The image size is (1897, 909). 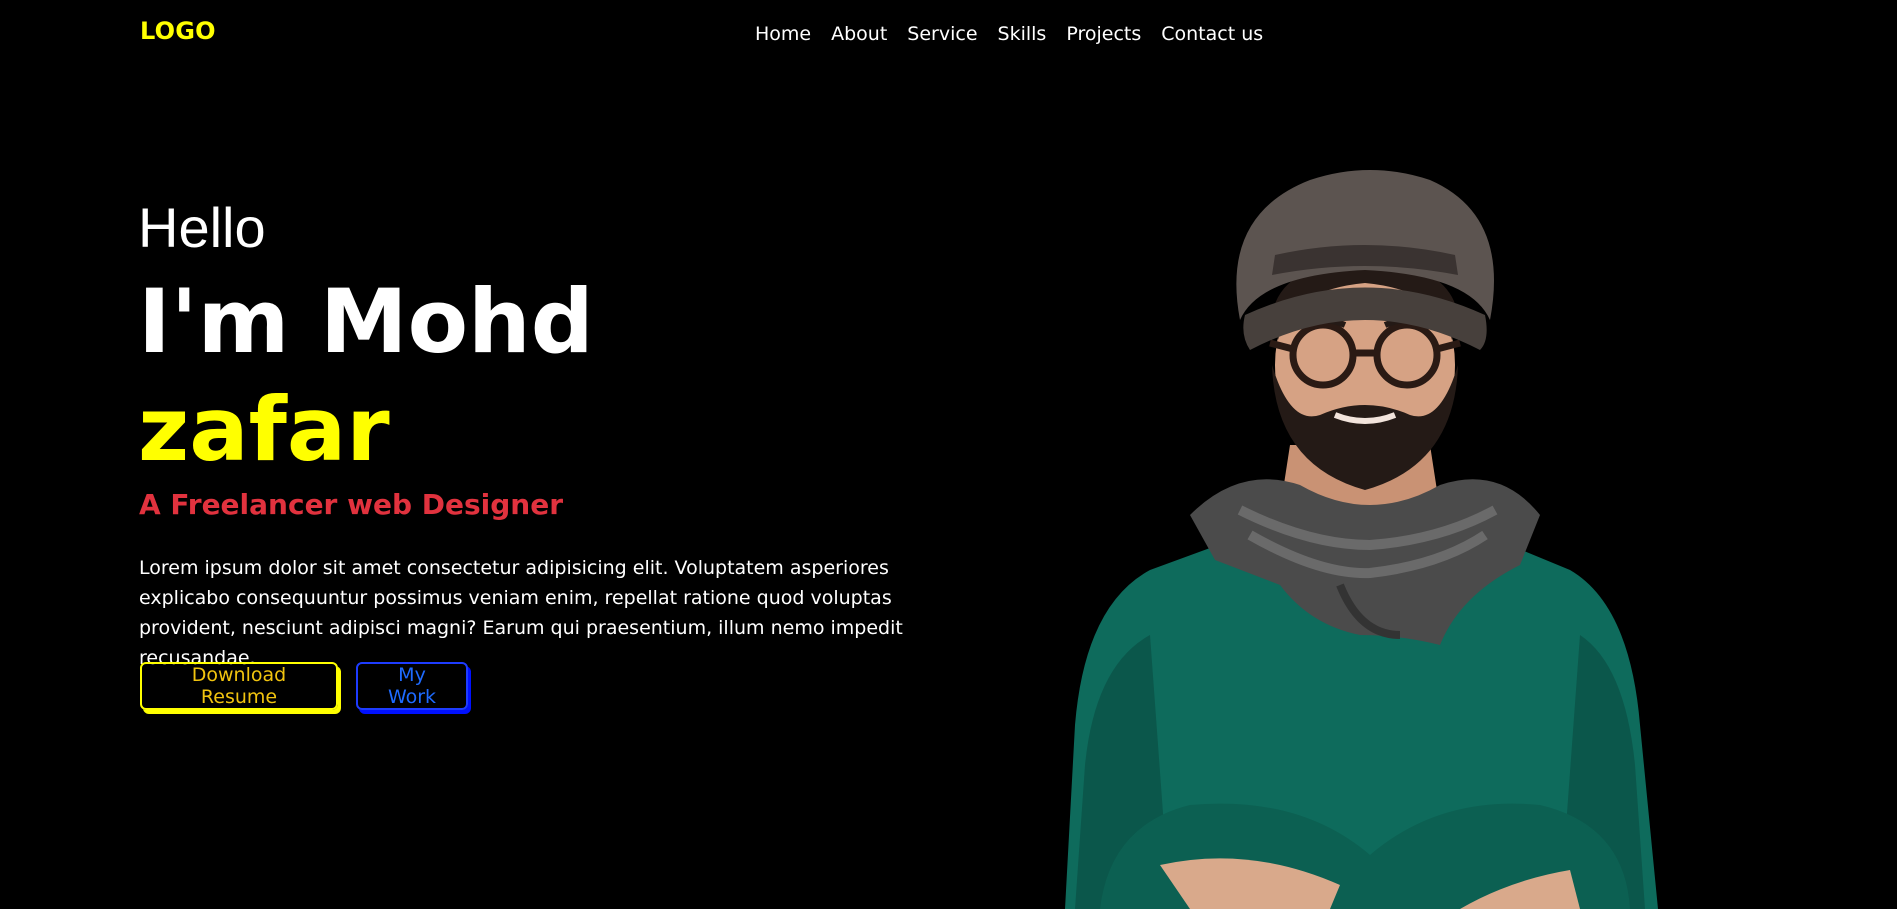 I want to click on hero-name-highlight: zafar, so click(x=264, y=429).